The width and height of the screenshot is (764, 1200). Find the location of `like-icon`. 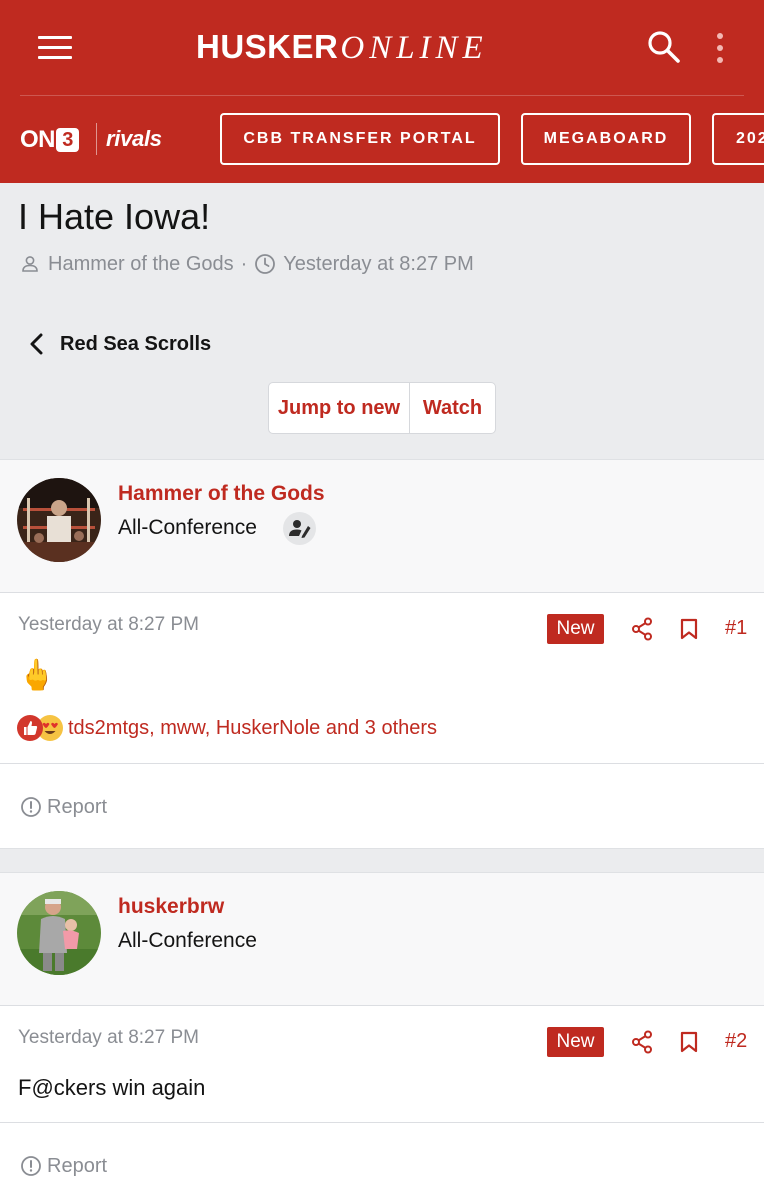

like-icon is located at coordinates (30, 728).